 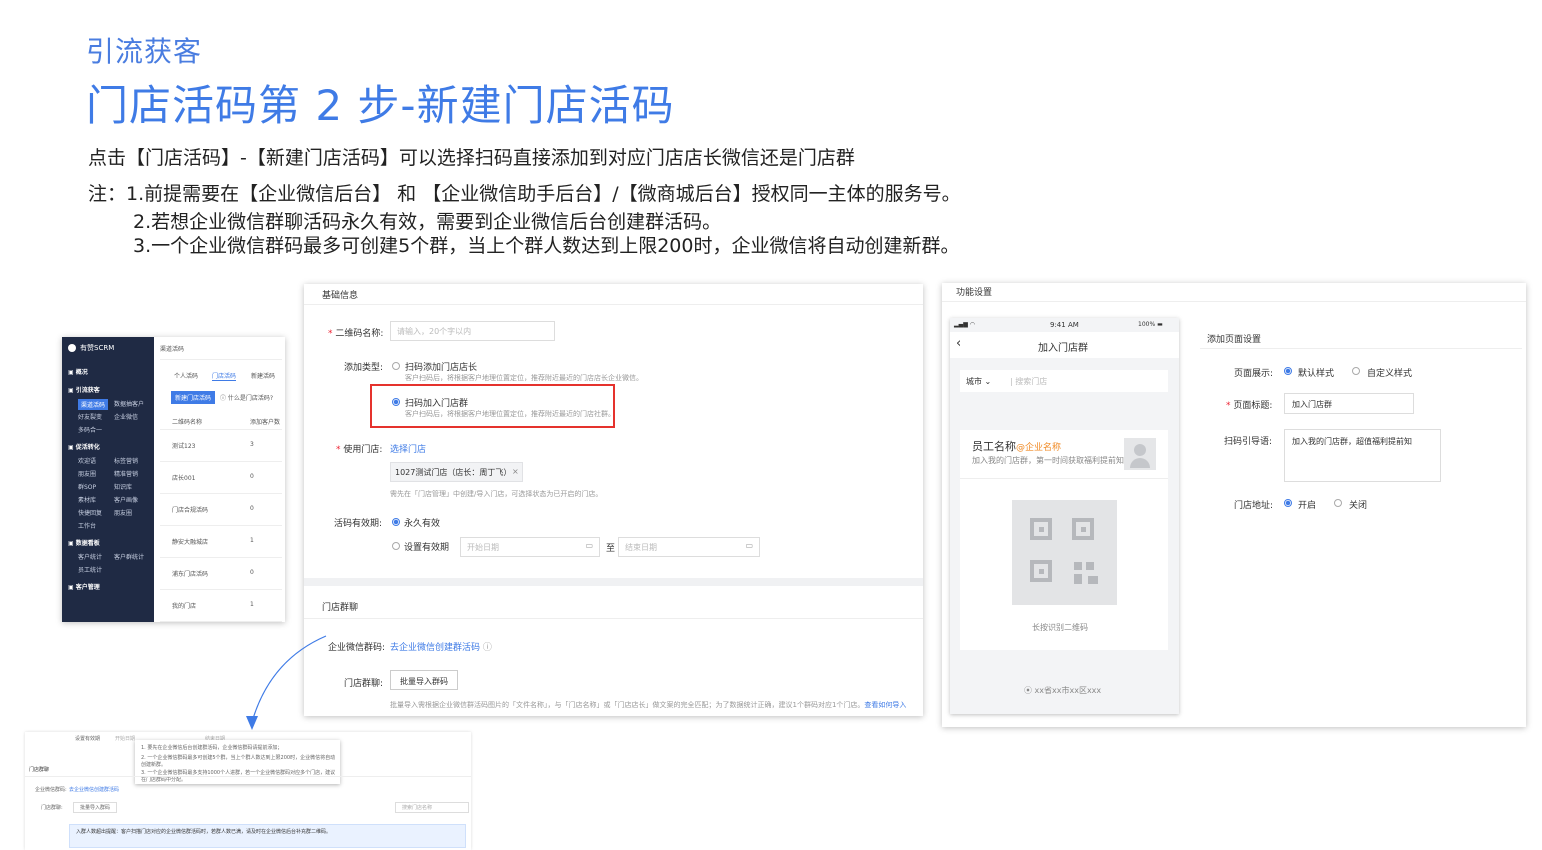 I want to click on sidebar-item-6: 多码合一, so click(x=90, y=429).